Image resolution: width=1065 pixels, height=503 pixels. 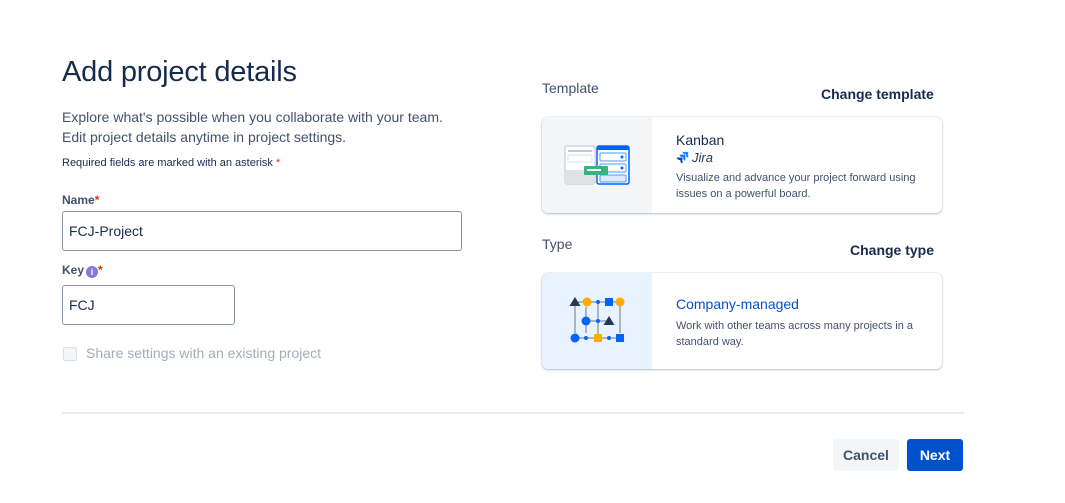 What do you see at coordinates (892, 250) in the screenshot?
I see `change-type-button: Change type` at bounding box center [892, 250].